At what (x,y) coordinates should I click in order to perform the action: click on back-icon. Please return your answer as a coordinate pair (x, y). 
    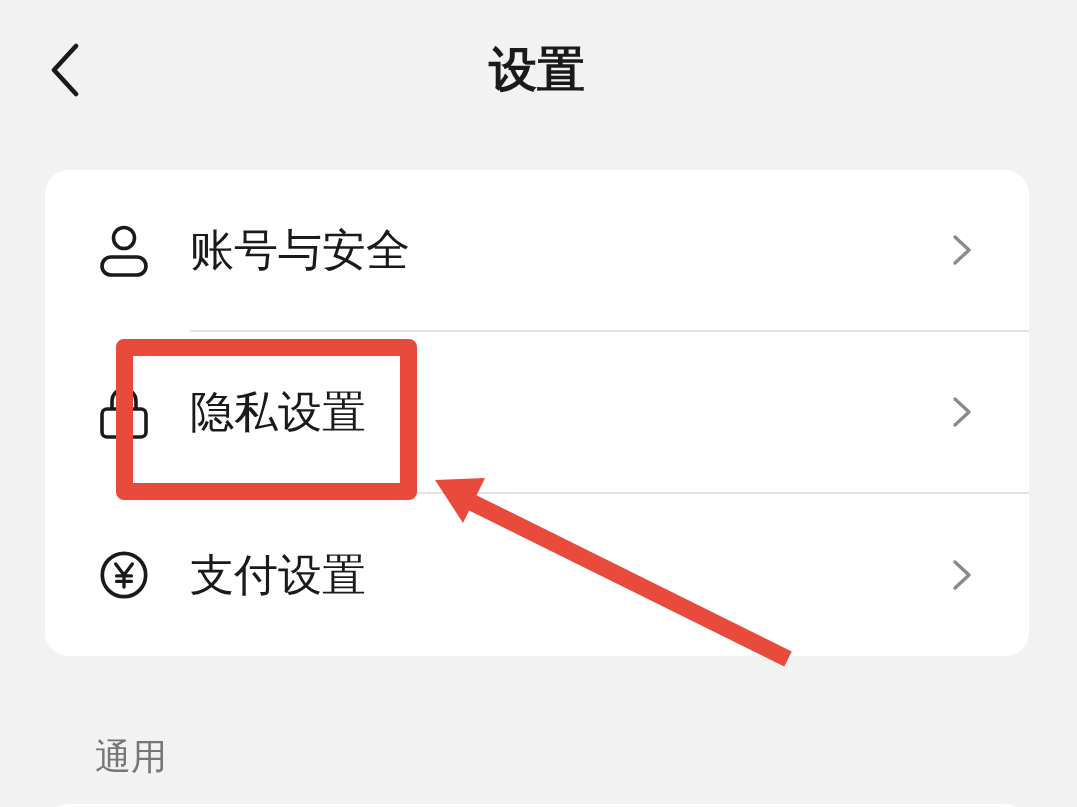
    Looking at the image, I should click on (65, 70).